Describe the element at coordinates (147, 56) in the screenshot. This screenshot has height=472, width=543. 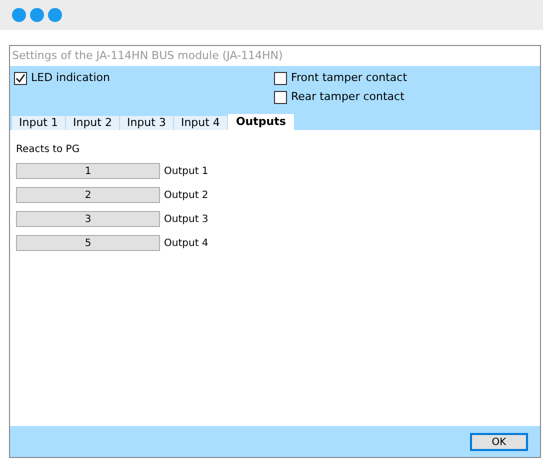
I see `dialog-title: Settings of the JA-114HN BUS module (JA-114HN)` at that location.